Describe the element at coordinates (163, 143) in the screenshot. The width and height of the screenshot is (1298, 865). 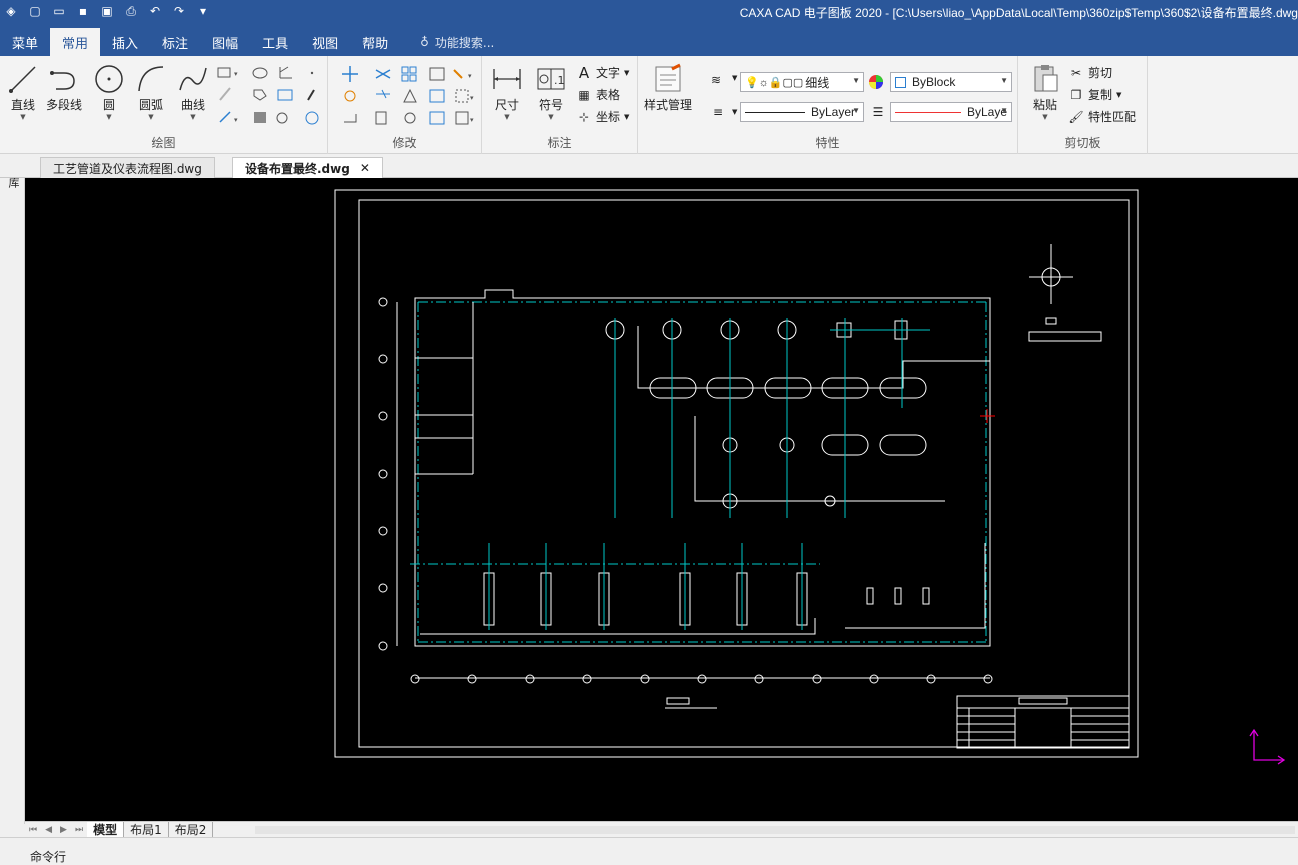
I see `draw-group-label: 绘图` at that location.